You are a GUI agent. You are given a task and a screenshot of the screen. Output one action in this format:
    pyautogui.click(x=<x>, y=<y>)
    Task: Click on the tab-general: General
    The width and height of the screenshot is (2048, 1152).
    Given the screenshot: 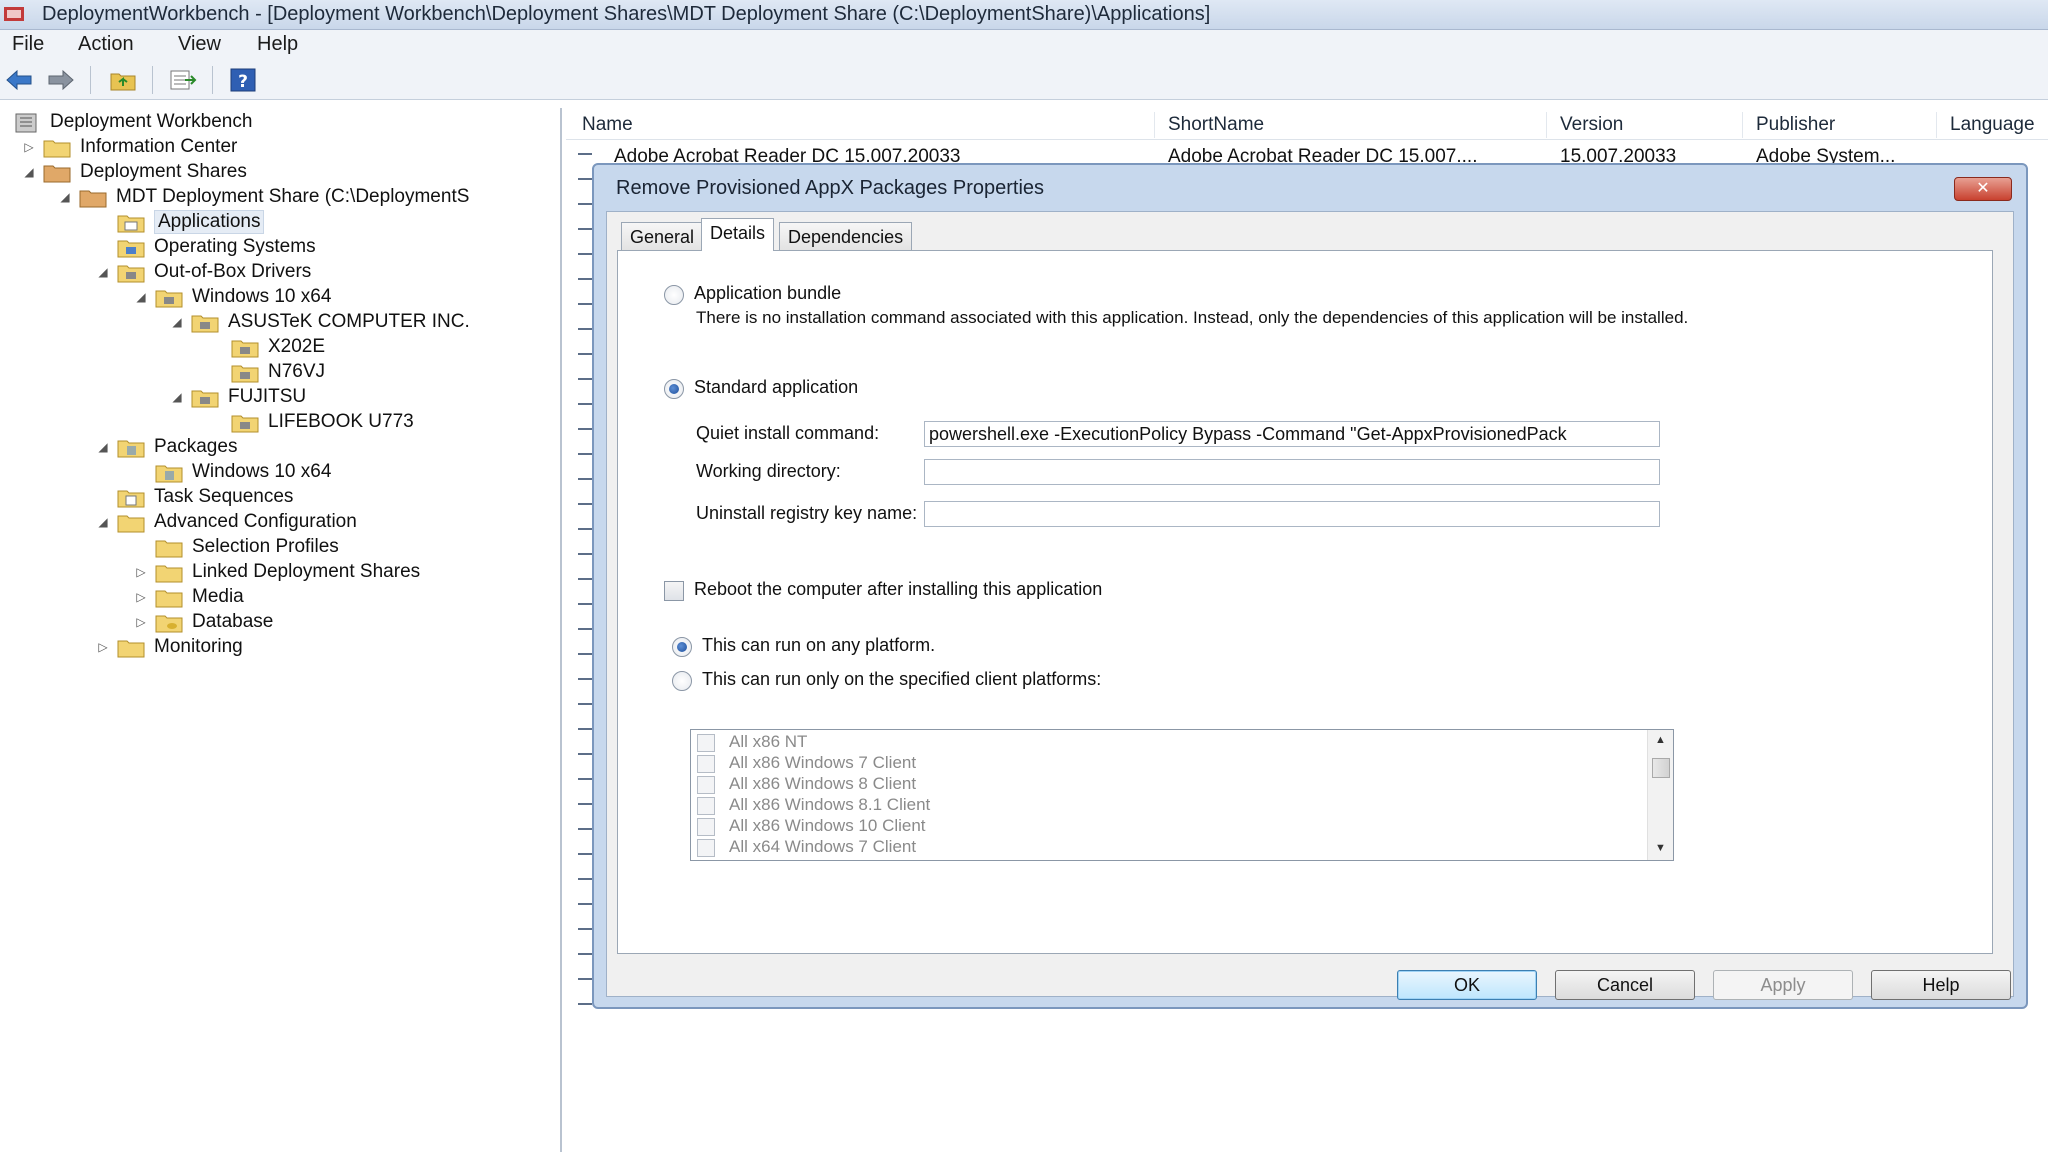 What is the action you would take?
    pyautogui.click(x=662, y=236)
    